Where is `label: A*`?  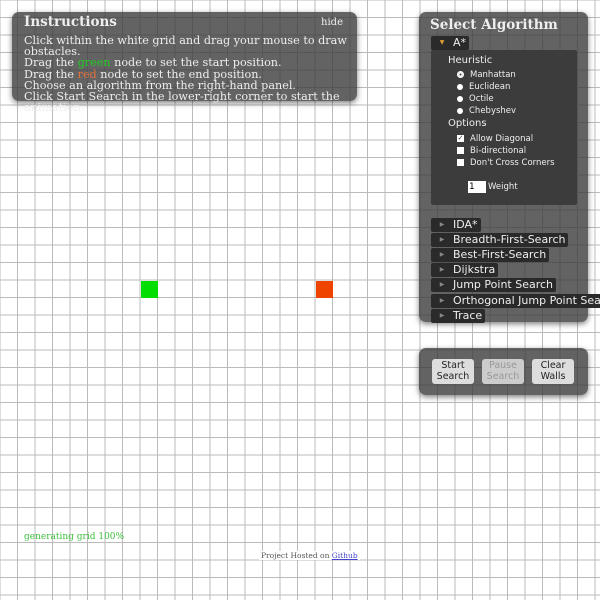
label: A* is located at coordinates (460, 42).